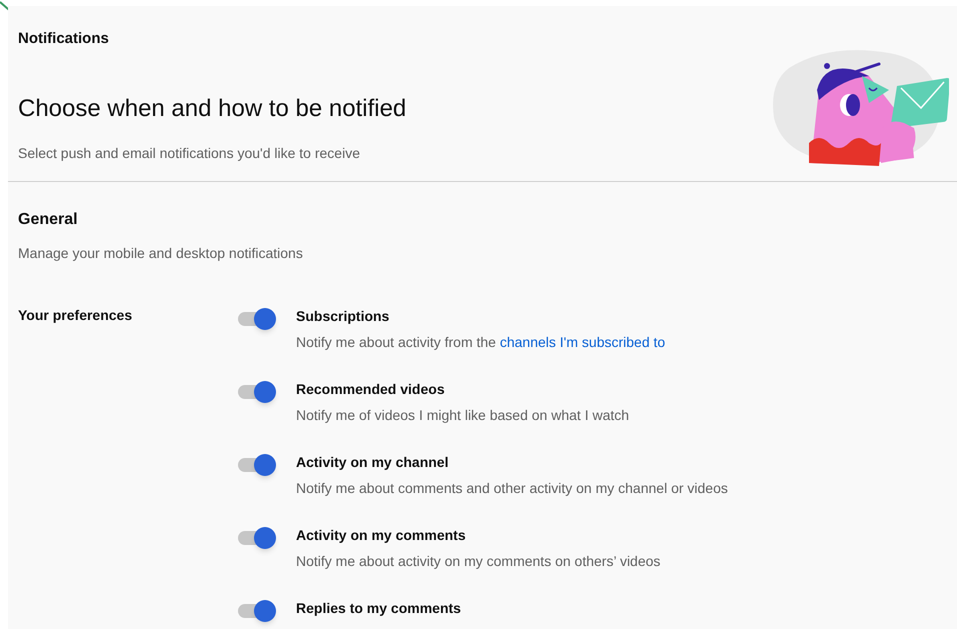  What do you see at coordinates (64, 39) in the screenshot?
I see `page-title: Notifications` at bounding box center [64, 39].